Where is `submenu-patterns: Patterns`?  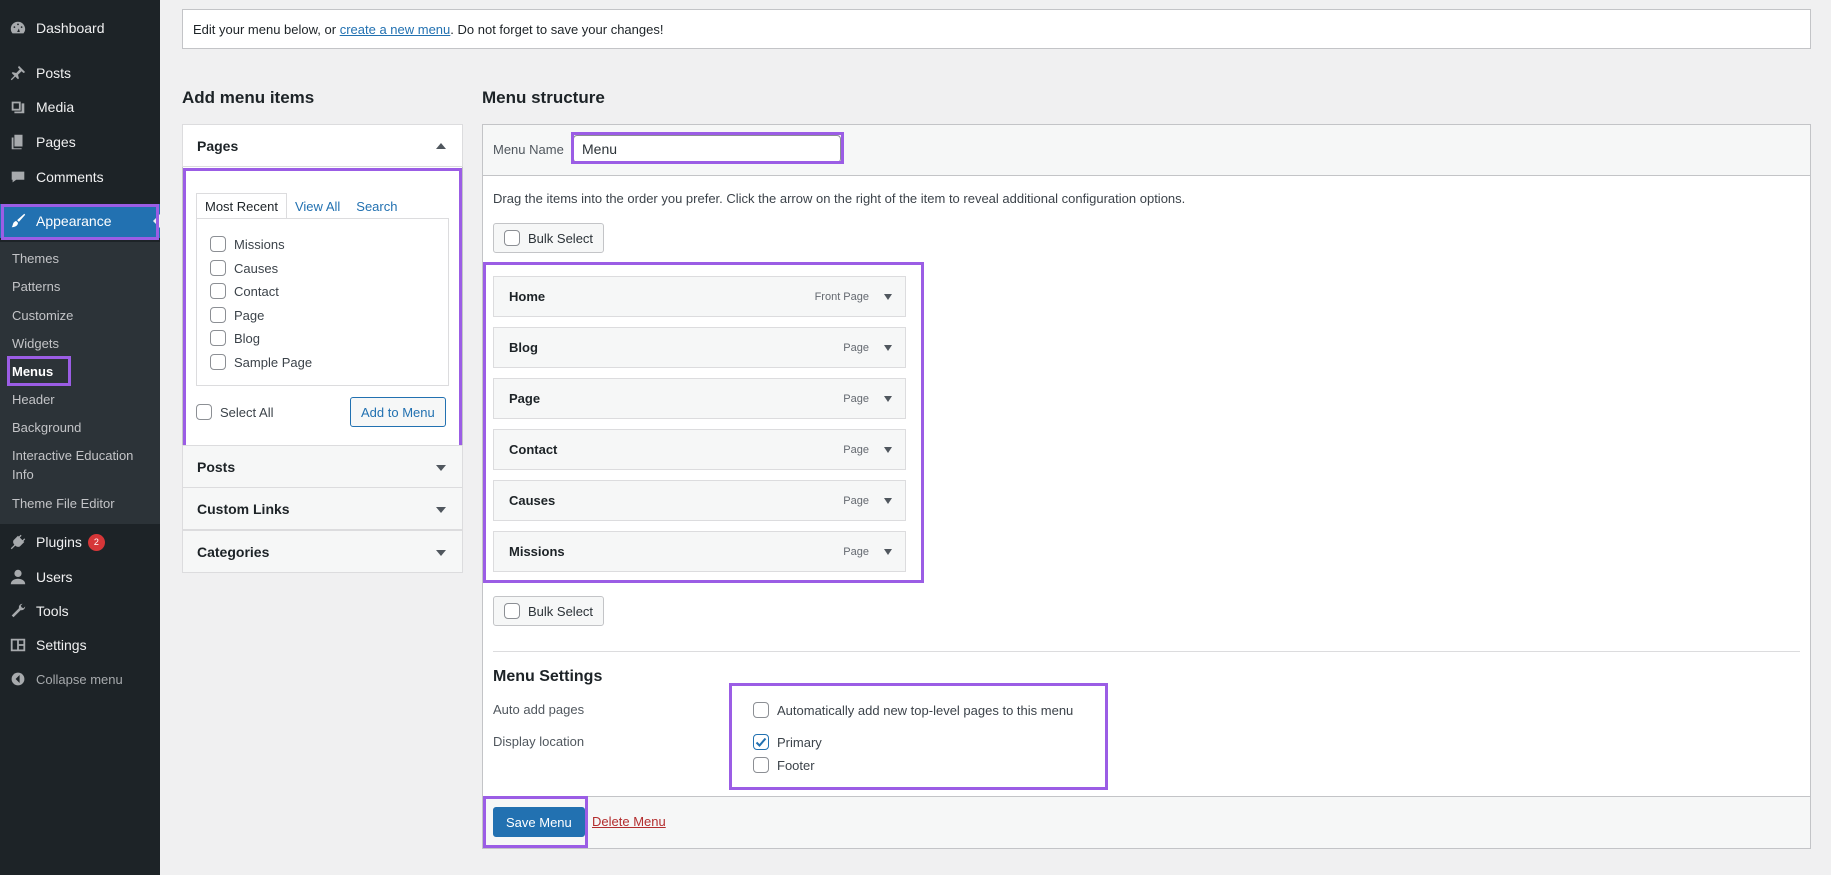
submenu-patterns: Patterns is located at coordinates (36, 286).